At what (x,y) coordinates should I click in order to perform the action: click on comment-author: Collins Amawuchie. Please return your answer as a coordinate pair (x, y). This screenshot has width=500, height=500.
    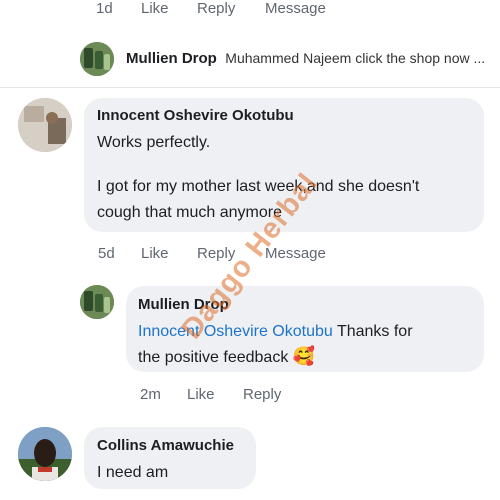
    Looking at the image, I should click on (165, 445).